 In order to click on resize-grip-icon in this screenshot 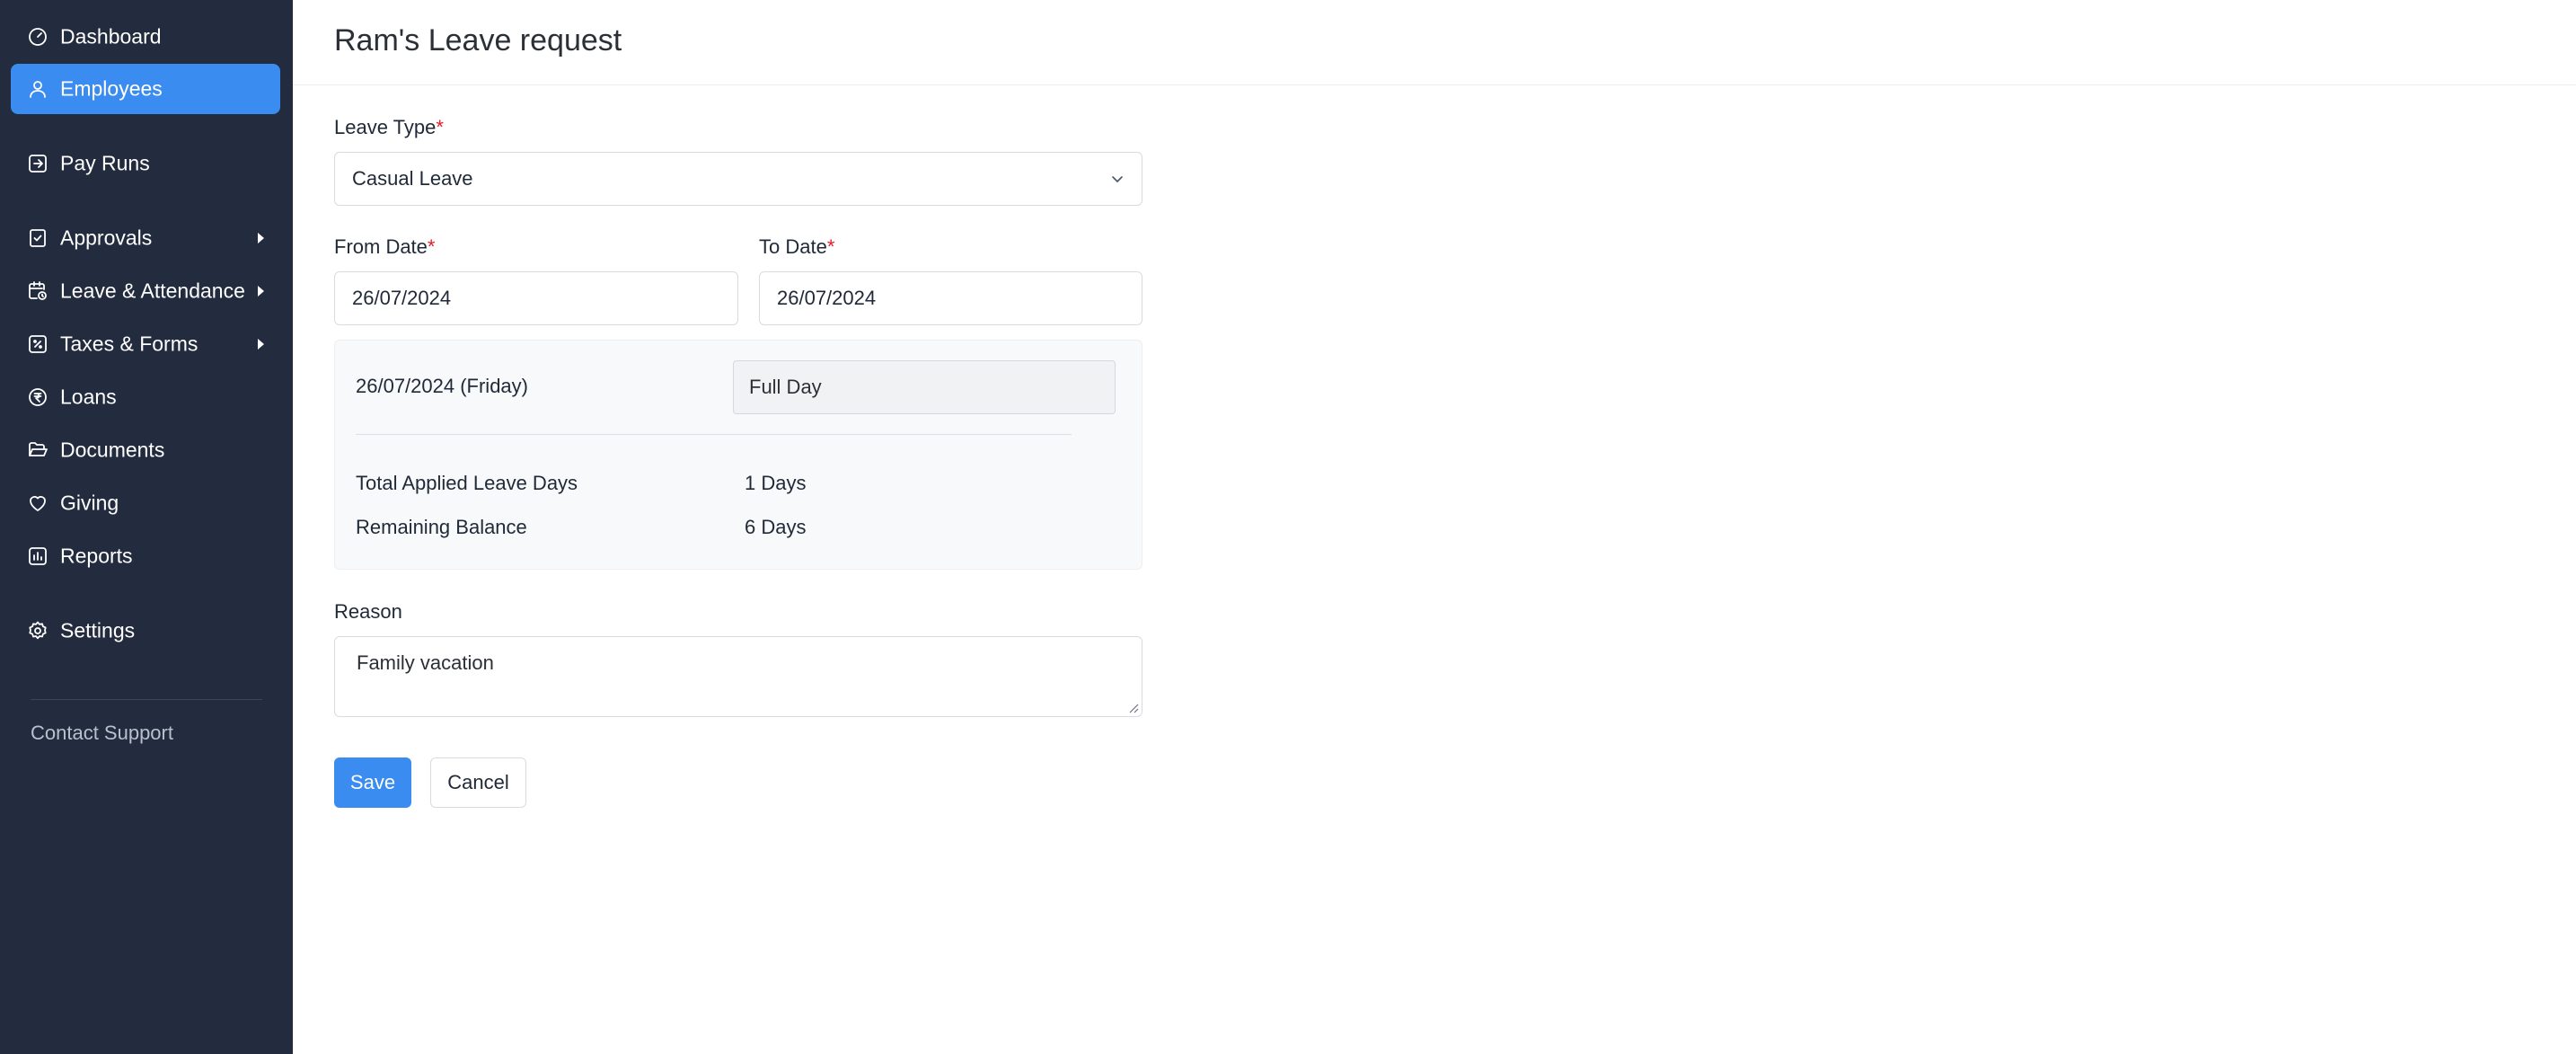, I will do `click(1133, 708)`.